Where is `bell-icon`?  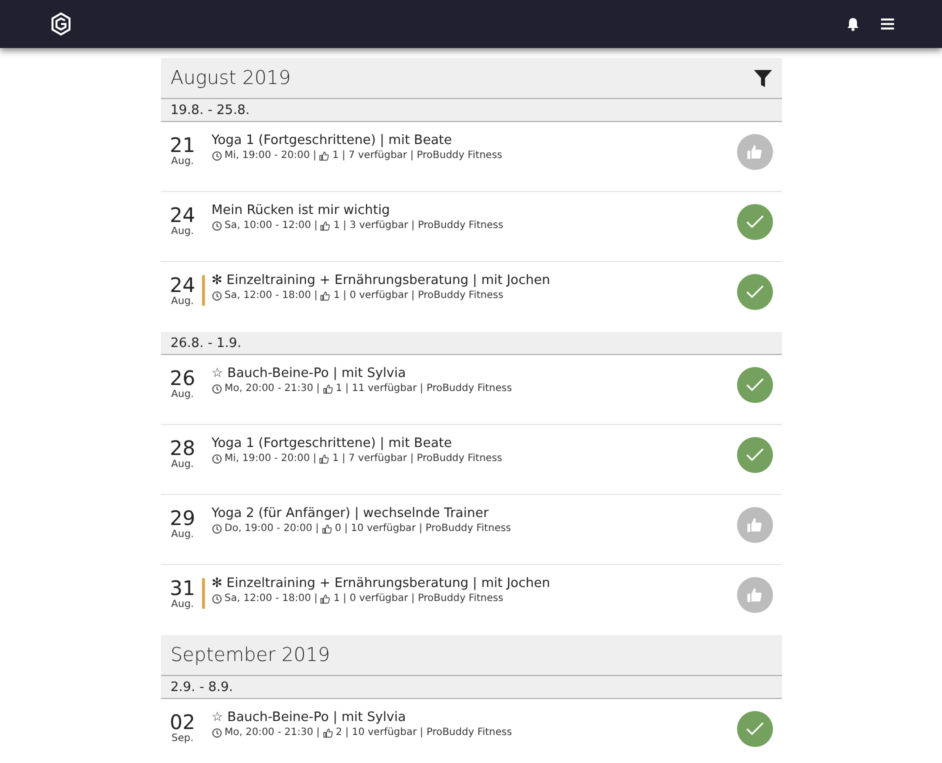
bell-icon is located at coordinates (853, 24).